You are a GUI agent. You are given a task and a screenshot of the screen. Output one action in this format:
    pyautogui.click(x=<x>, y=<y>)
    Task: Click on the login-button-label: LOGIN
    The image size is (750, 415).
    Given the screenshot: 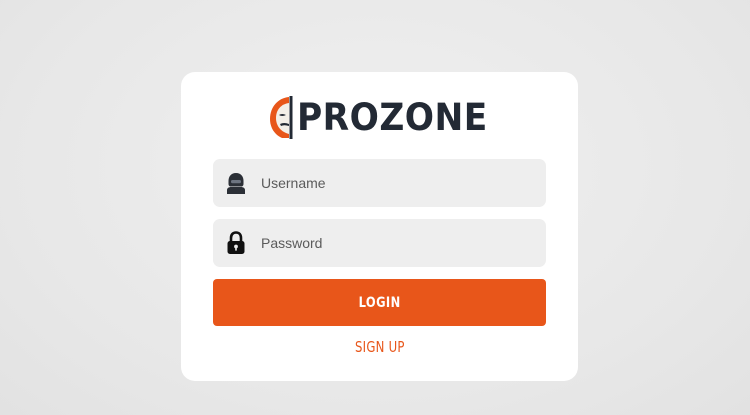 What is the action you would take?
    pyautogui.click(x=379, y=302)
    